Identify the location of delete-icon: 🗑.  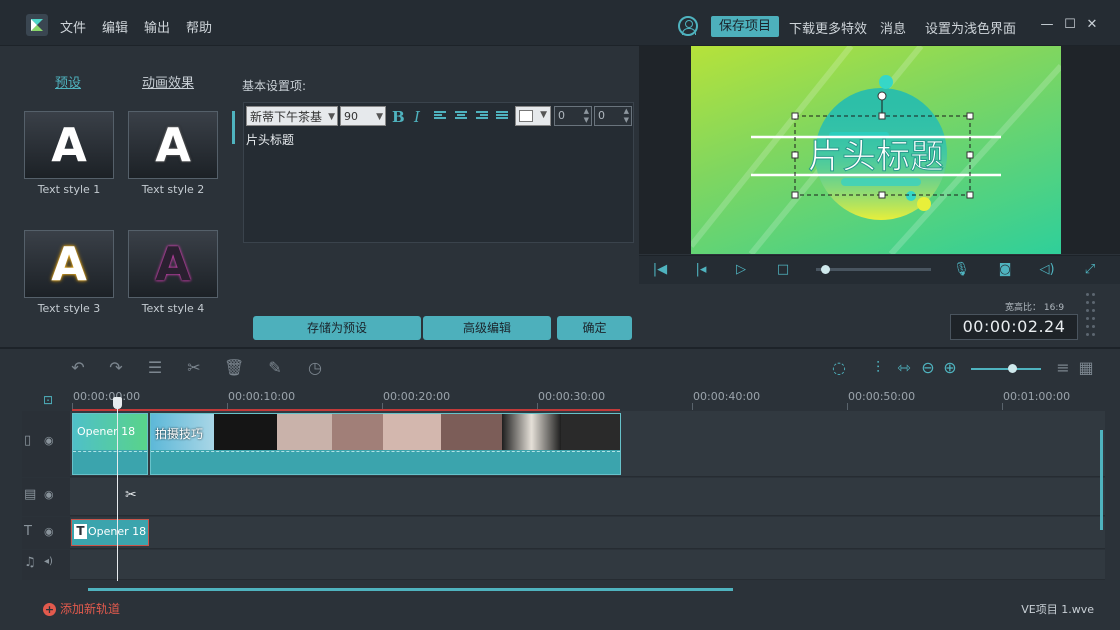
(234, 368).